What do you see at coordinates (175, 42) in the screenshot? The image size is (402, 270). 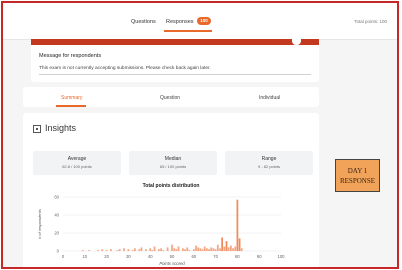 I see `not-accepting-banner` at bounding box center [175, 42].